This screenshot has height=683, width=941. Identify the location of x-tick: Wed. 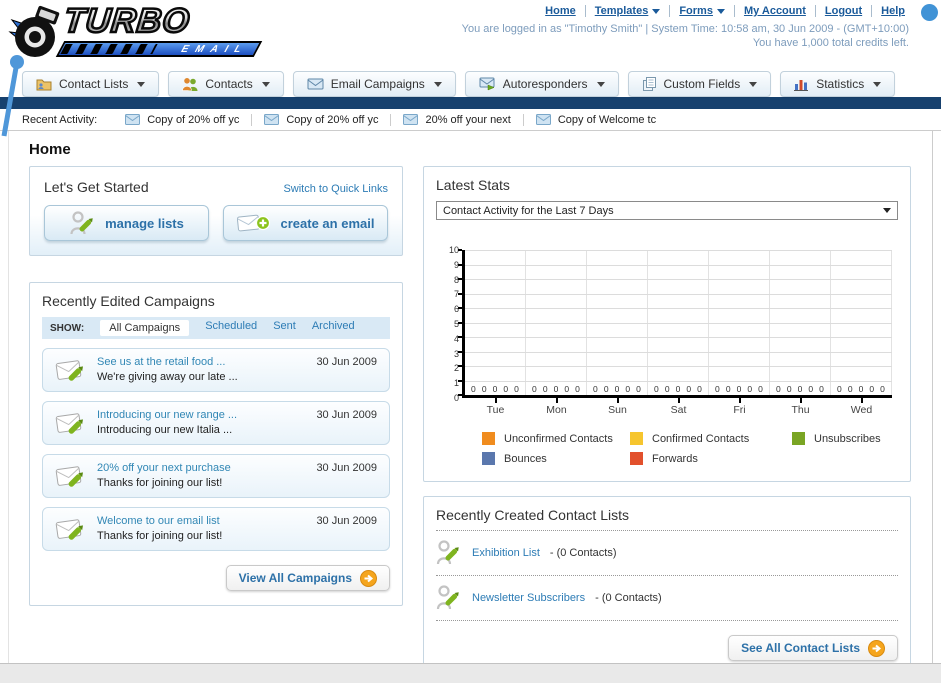
(861, 407).